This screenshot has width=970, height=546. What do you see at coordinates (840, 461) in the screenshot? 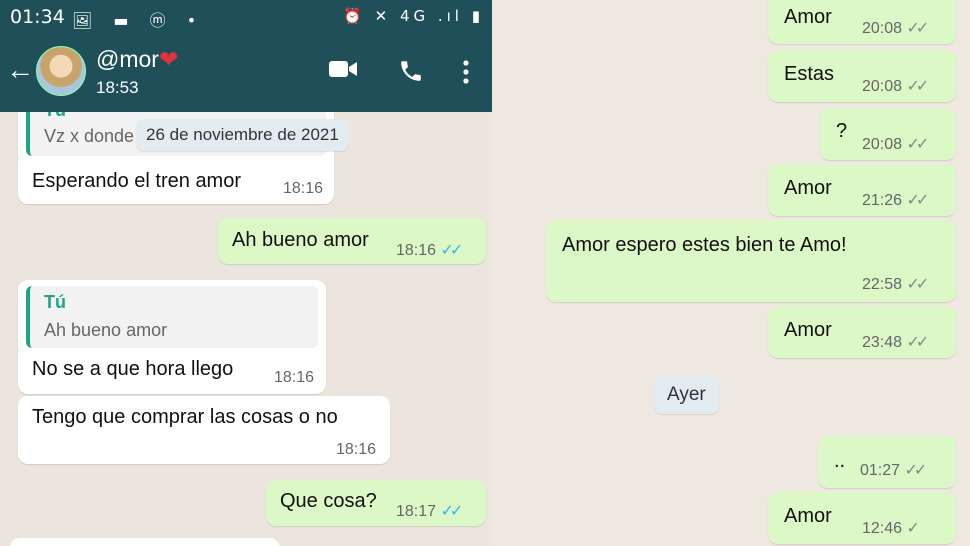
I see `message-text: ..` at bounding box center [840, 461].